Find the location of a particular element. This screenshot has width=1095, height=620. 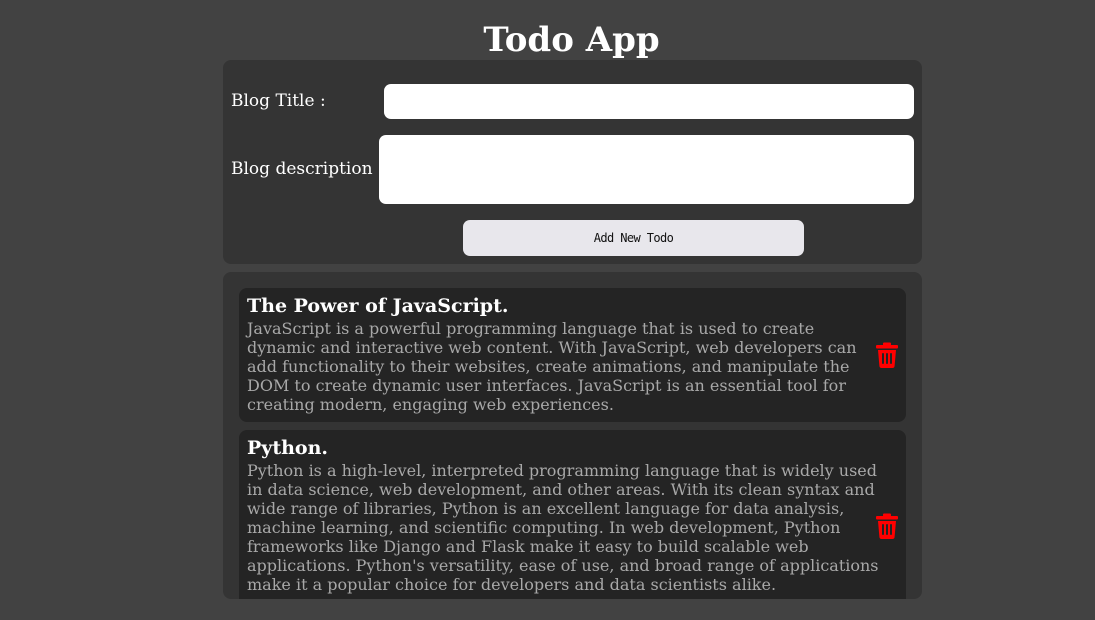

blog-title-input is located at coordinates (649, 101).